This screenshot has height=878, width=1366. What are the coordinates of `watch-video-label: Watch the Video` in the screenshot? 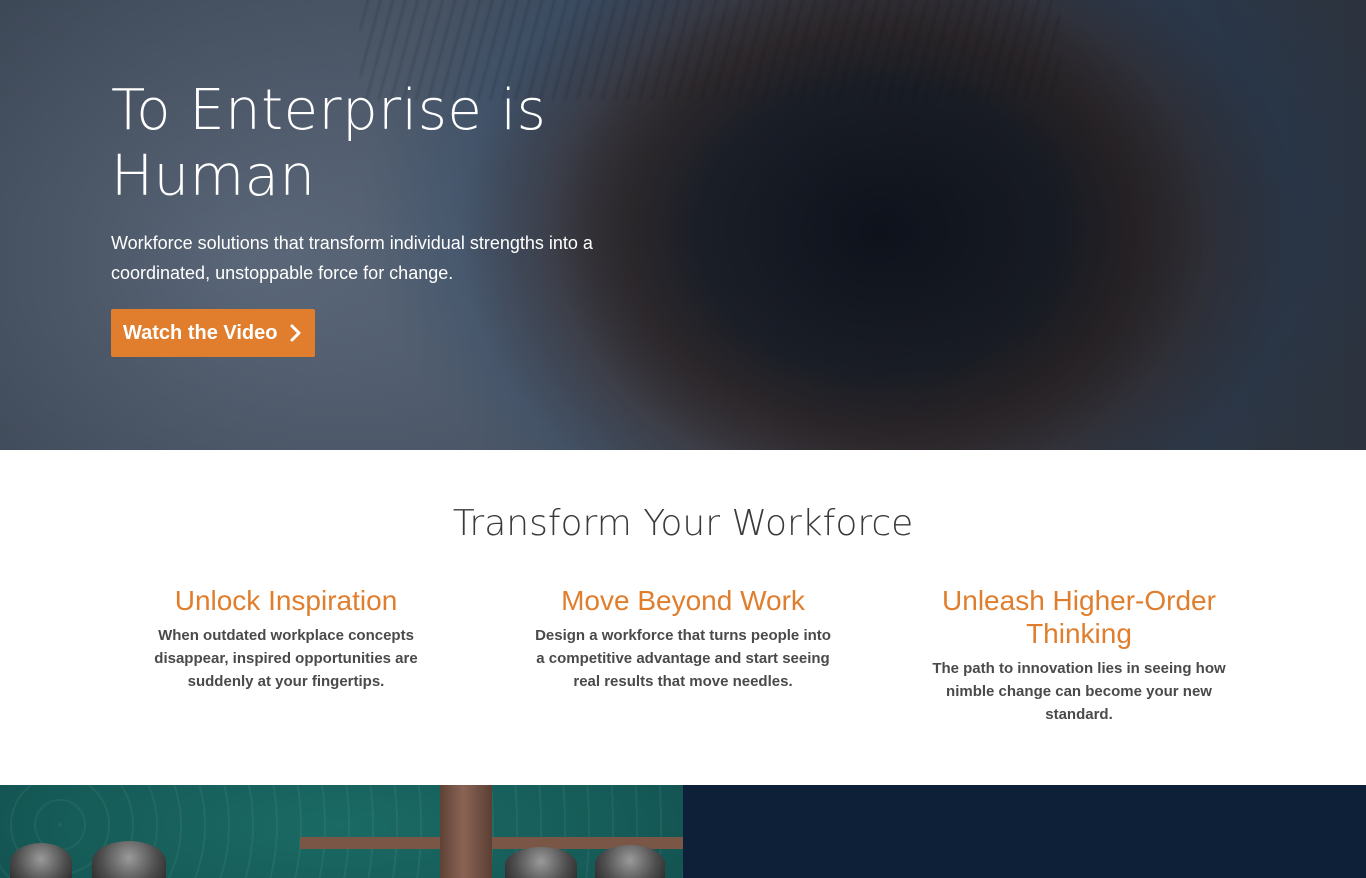 It's located at (200, 332).